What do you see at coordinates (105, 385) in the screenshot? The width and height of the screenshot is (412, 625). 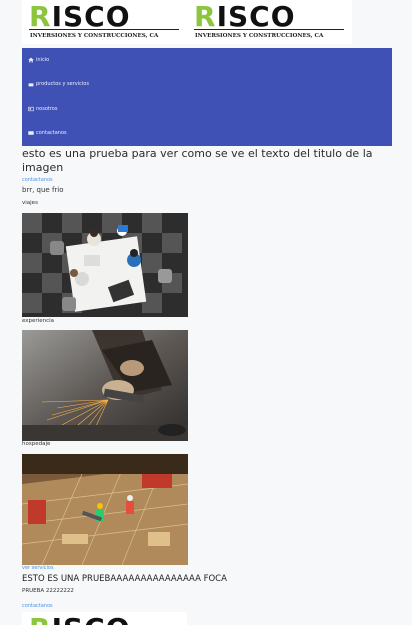 I see `grinding-photo` at bounding box center [105, 385].